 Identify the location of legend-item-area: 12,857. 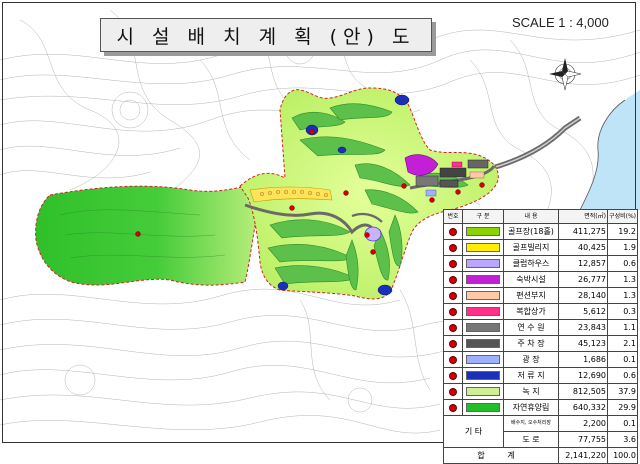
(583, 263).